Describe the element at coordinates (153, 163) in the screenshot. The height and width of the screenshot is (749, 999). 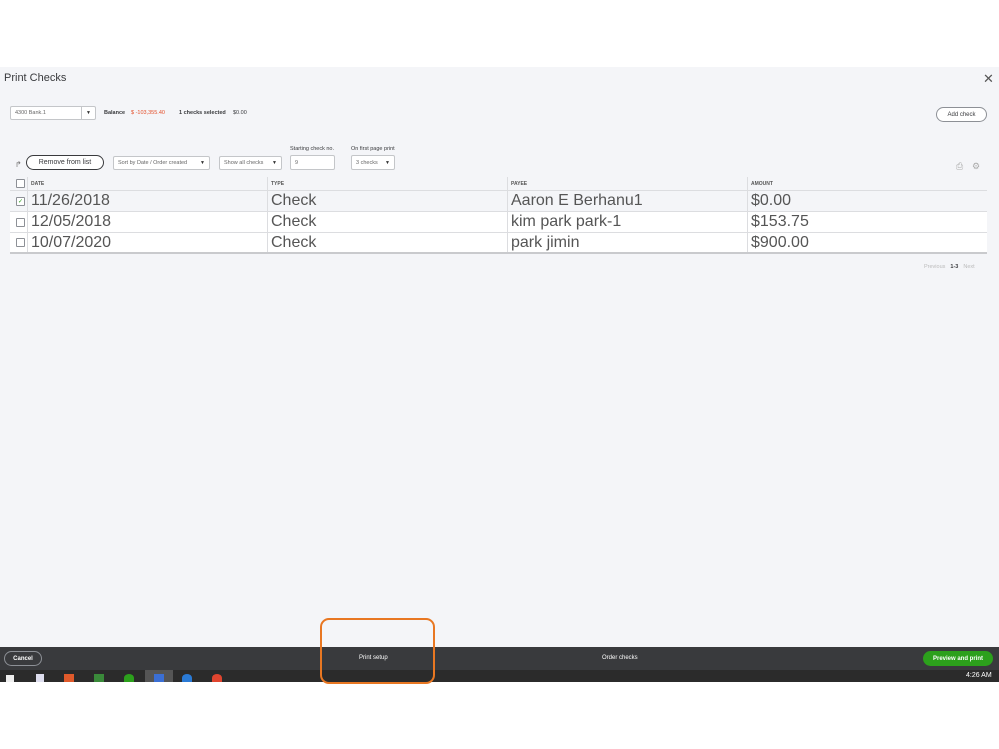
I see `sort-value: Sort by Date / Order created` at that location.